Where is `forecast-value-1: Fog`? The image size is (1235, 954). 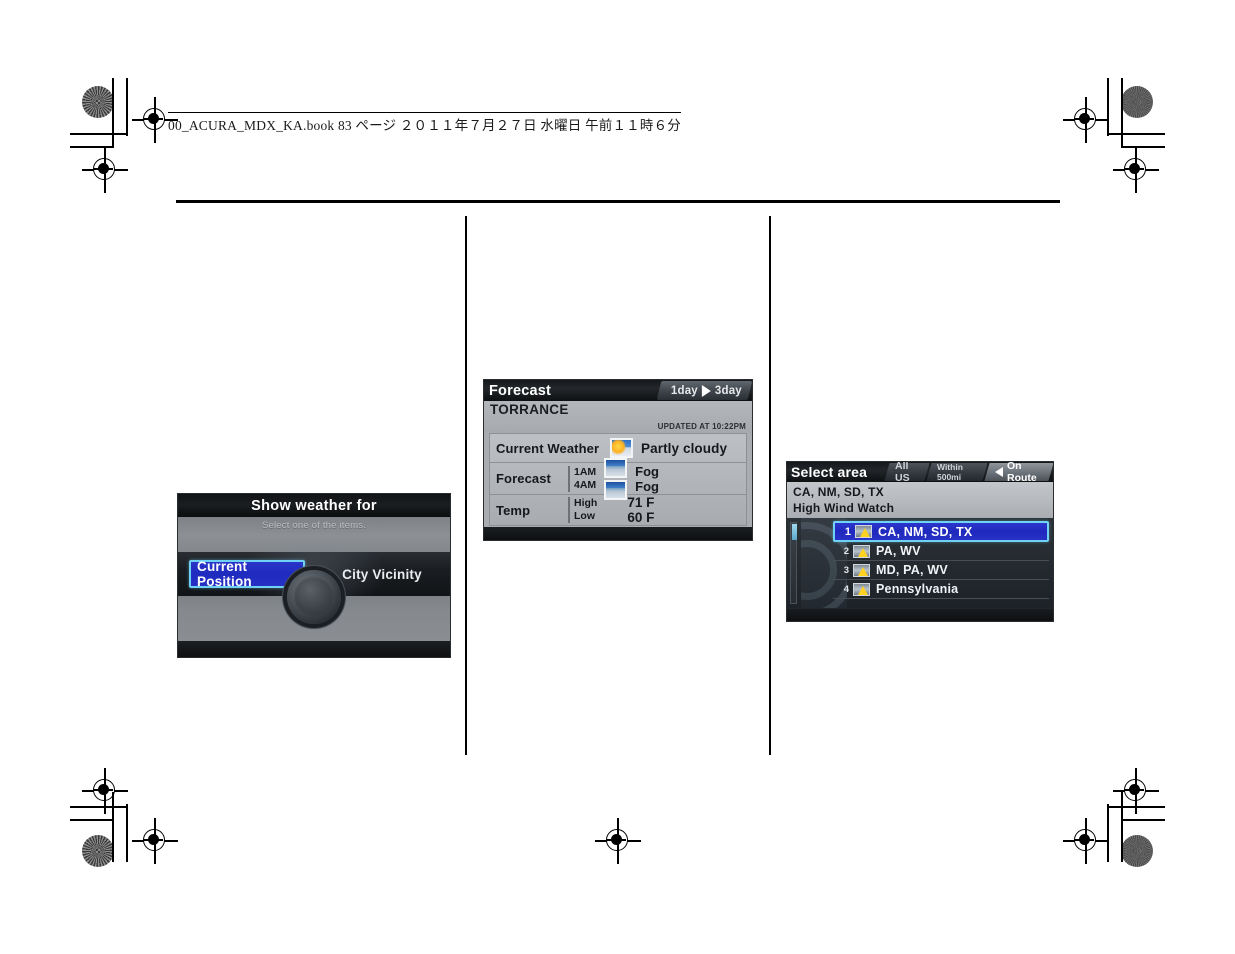
forecast-value-1: Fog is located at coordinates (647, 471).